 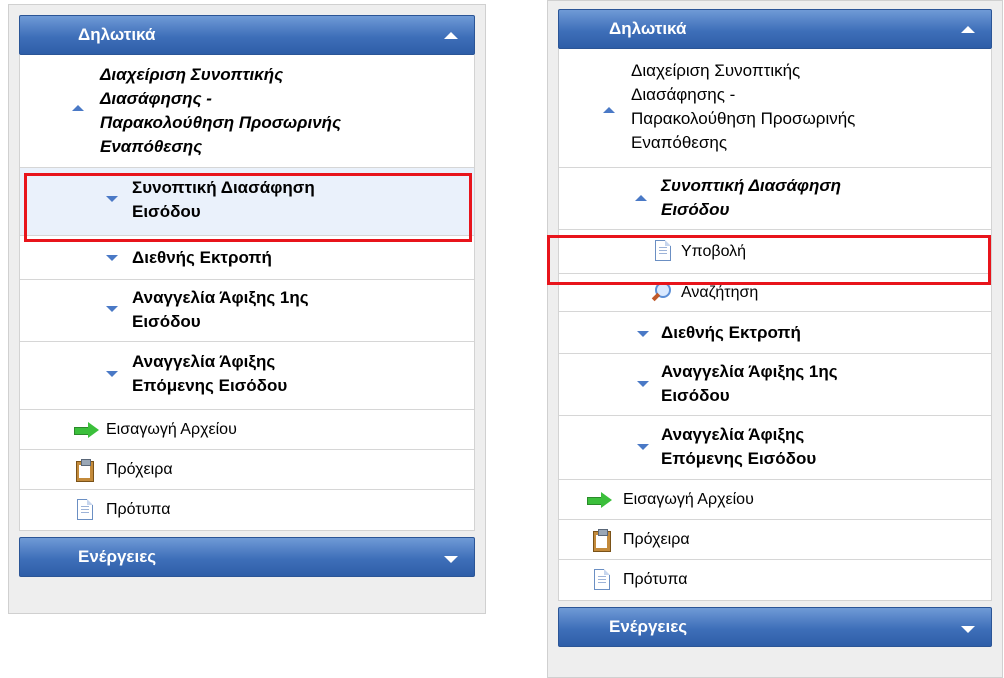 What do you see at coordinates (662, 293) in the screenshot?
I see `magnifier-icon` at bounding box center [662, 293].